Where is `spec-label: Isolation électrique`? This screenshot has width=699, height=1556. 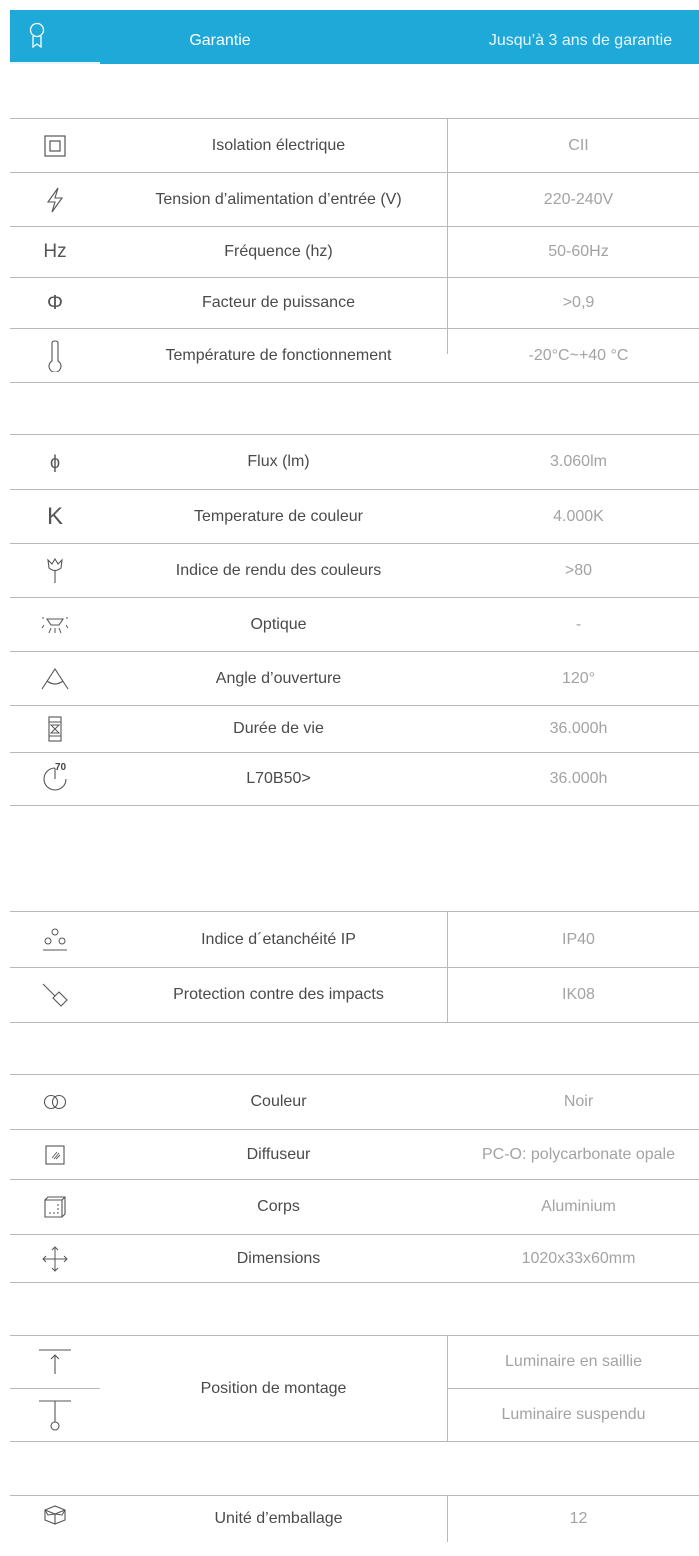 spec-label: Isolation électrique is located at coordinates (278, 145).